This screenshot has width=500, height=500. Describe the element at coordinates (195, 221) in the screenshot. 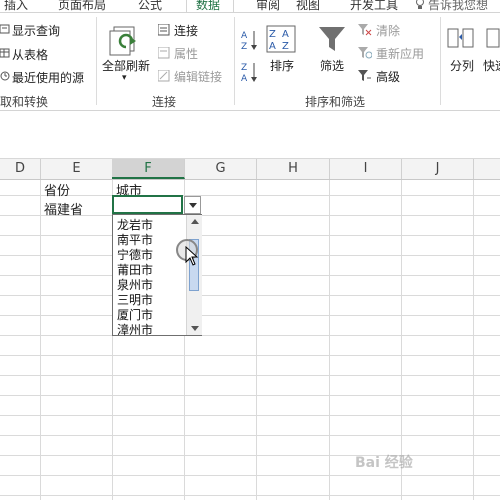

I see `scroll-up-icon` at that location.